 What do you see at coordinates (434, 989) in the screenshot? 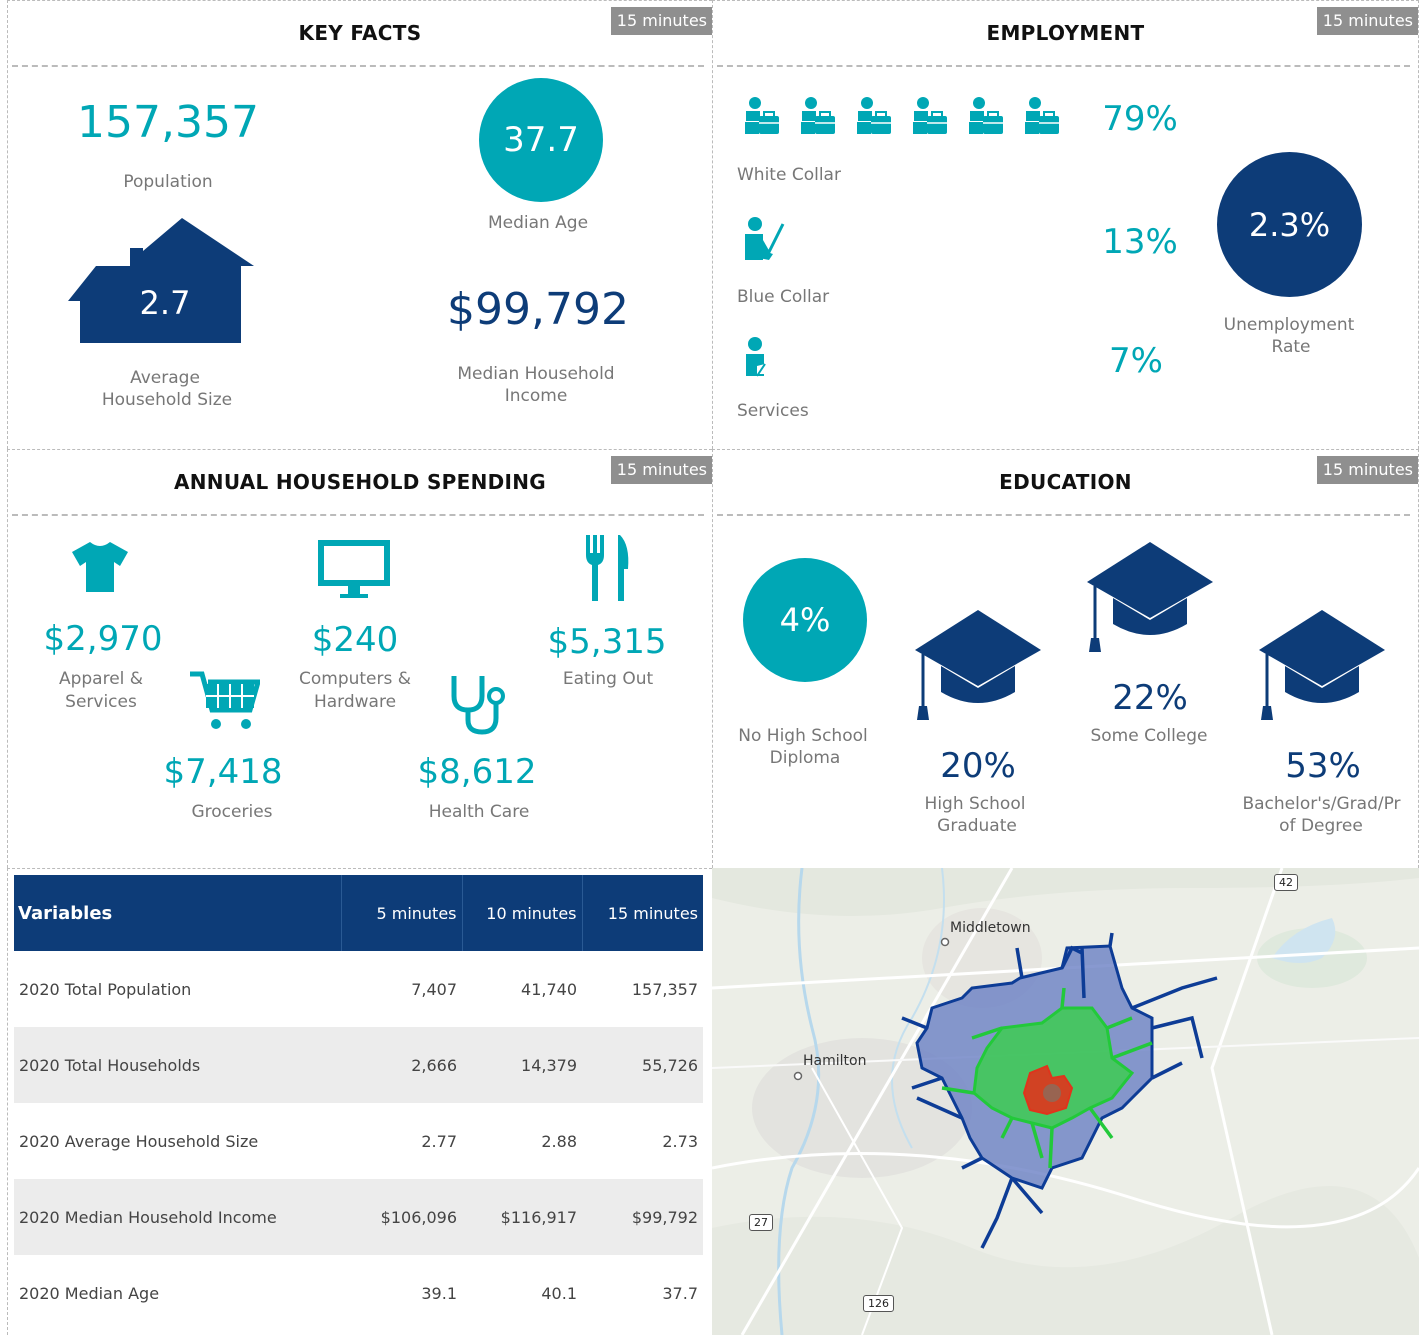
I see `table-cell: 7,407` at bounding box center [434, 989].